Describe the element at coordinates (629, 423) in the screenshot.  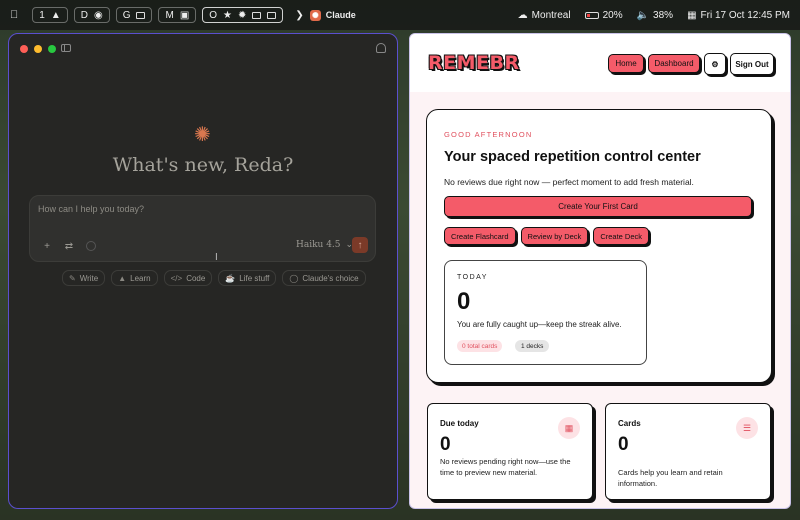
I see `stat-title: Cards` at that location.